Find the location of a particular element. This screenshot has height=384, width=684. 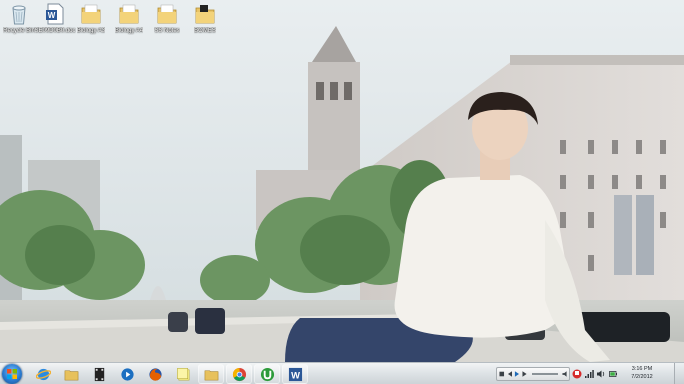

word-icon: W is located at coordinates (295, 374).